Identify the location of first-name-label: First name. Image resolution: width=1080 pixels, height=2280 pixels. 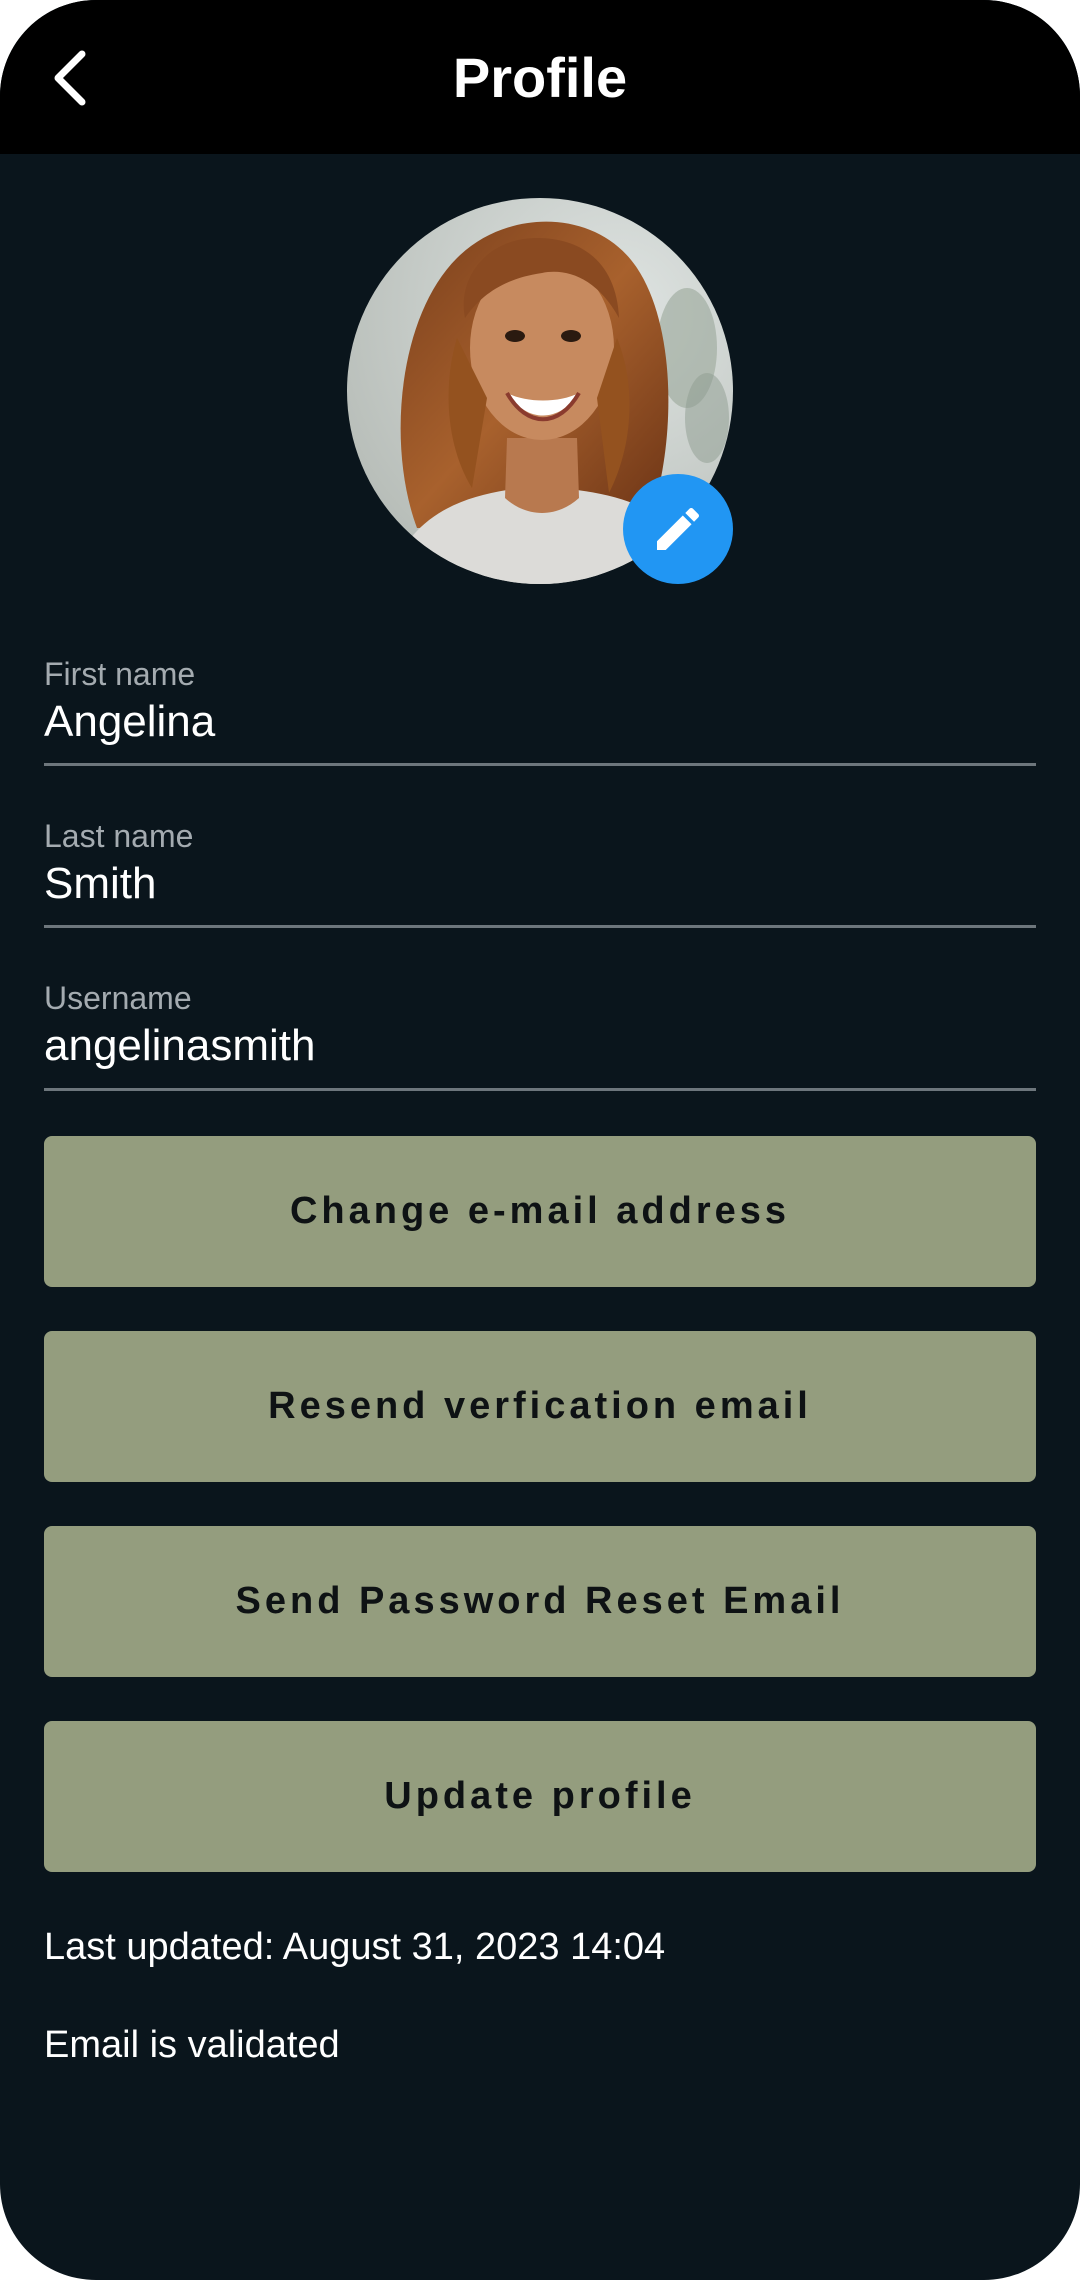
(120, 674).